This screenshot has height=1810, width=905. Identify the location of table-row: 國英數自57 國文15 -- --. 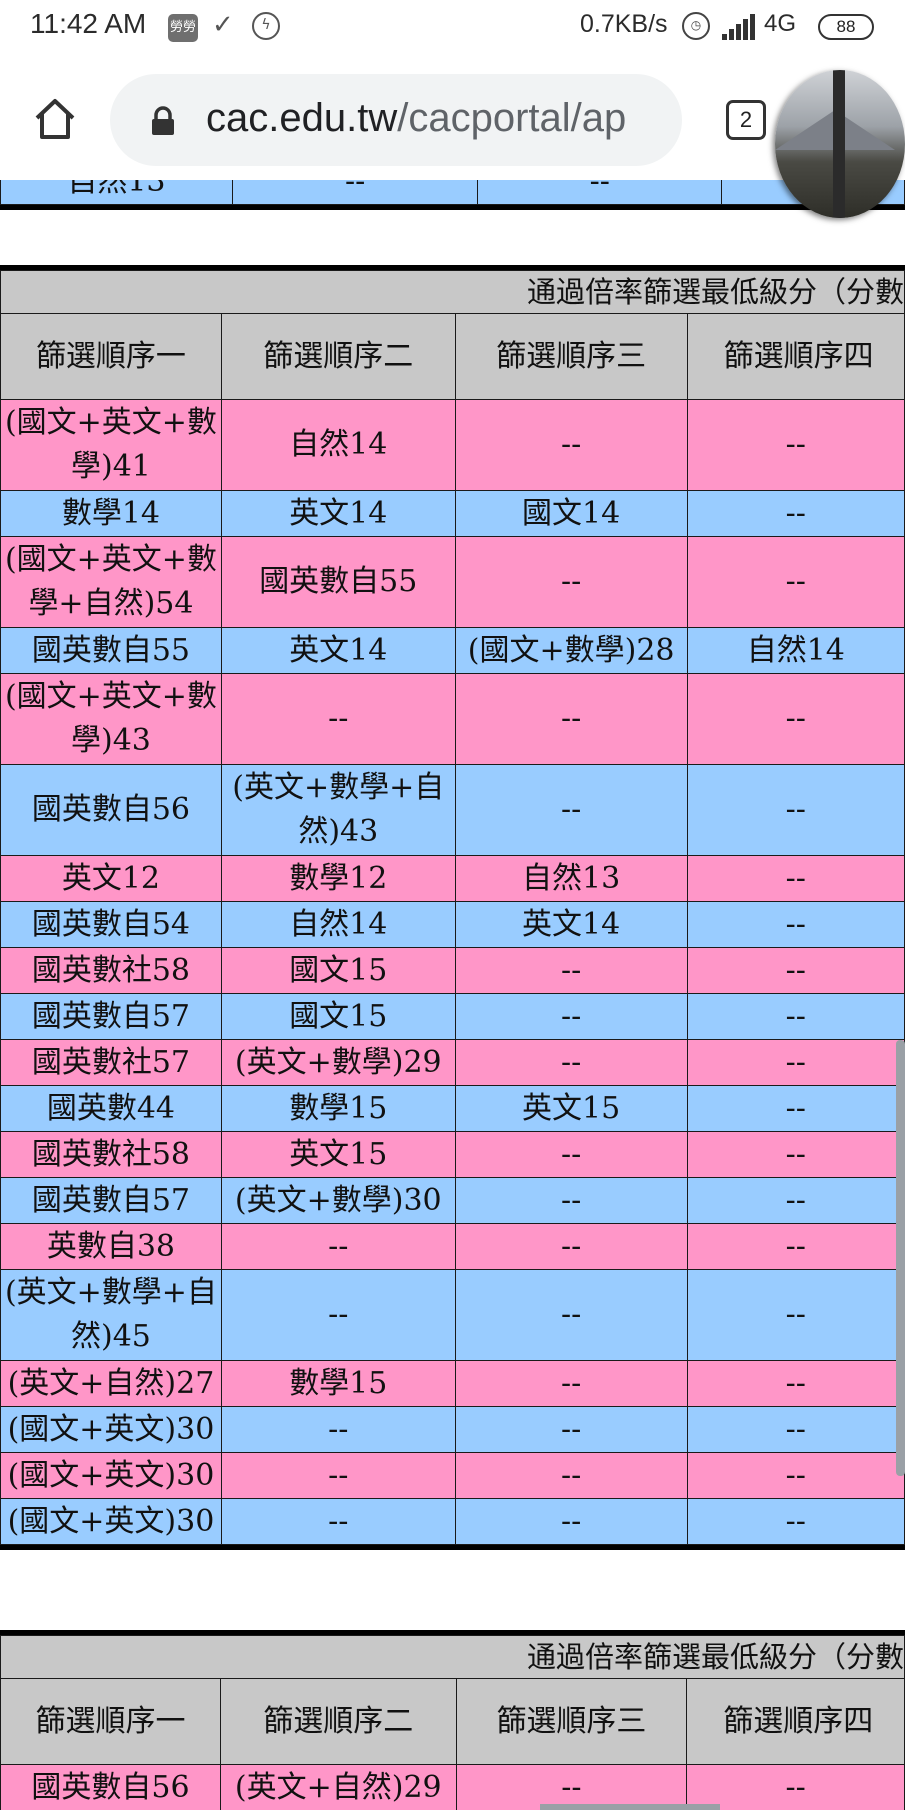
(452, 1016).